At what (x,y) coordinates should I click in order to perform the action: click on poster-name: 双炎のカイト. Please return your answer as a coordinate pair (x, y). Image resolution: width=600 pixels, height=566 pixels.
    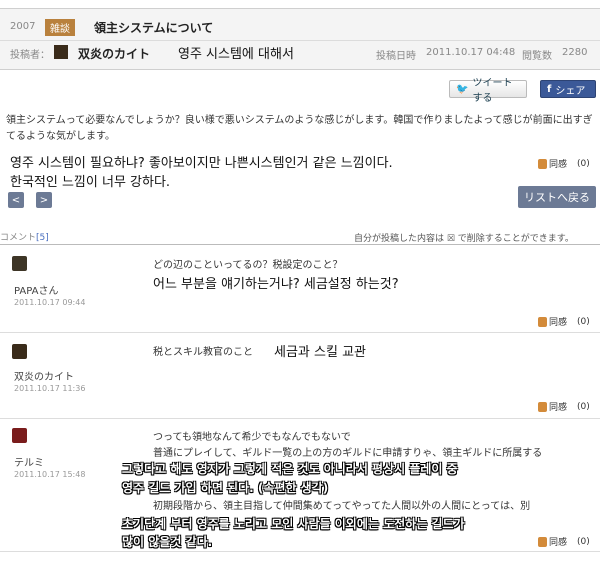
    Looking at the image, I should click on (114, 53).